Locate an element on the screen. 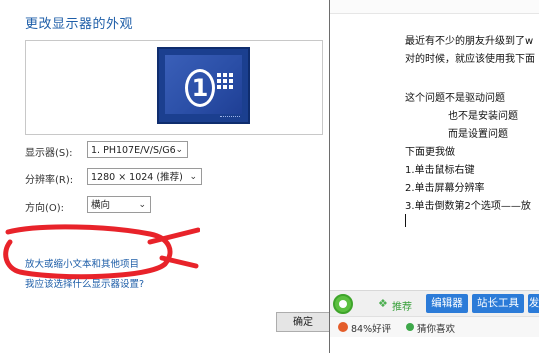 The width and height of the screenshot is (539, 353). editor-button: 编辑器 is located at coordinates (447, 303).